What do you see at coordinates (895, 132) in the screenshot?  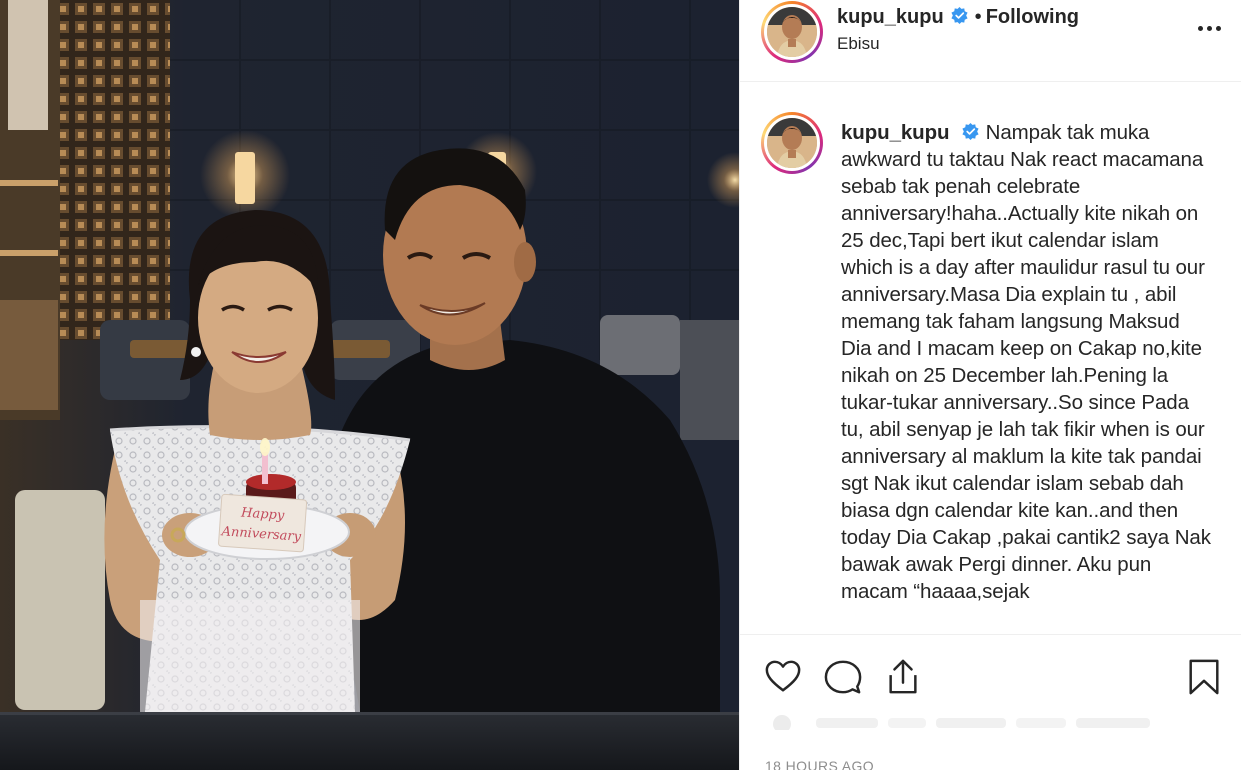 I see `caption-username-link: kupu_kupu` at bounding box center [895, 132].